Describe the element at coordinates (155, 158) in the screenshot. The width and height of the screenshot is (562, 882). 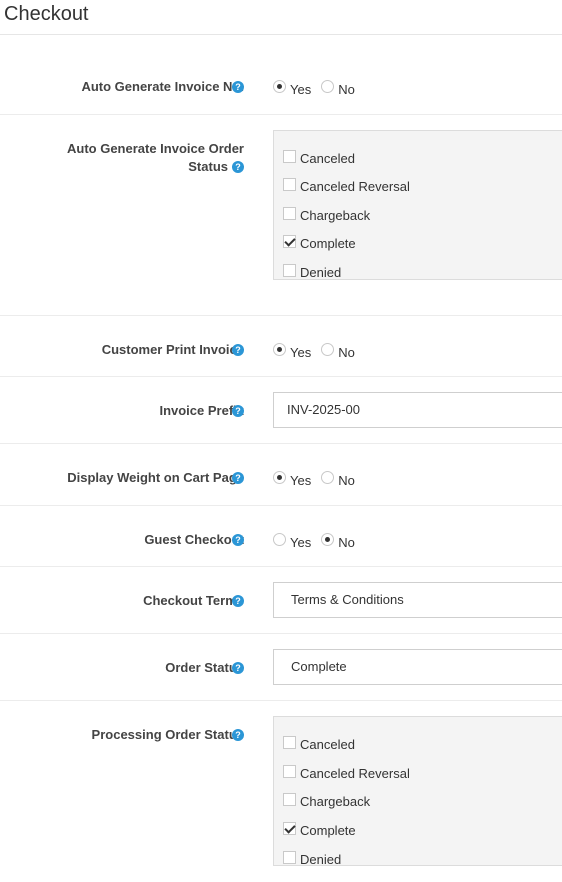
I see `auto-invoice-order-status-label: Auto Generate Invoice Order Status` at that location.